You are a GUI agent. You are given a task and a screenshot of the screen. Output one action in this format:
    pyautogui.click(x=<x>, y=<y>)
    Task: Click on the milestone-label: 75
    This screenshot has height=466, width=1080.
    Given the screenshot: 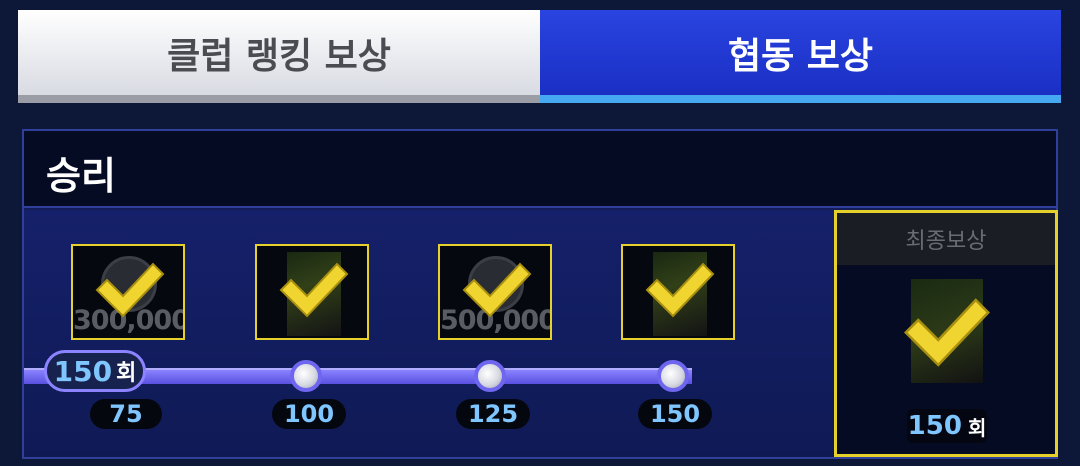 What is the action you would take?
    pyautogui.click(x=126, y=414)
    